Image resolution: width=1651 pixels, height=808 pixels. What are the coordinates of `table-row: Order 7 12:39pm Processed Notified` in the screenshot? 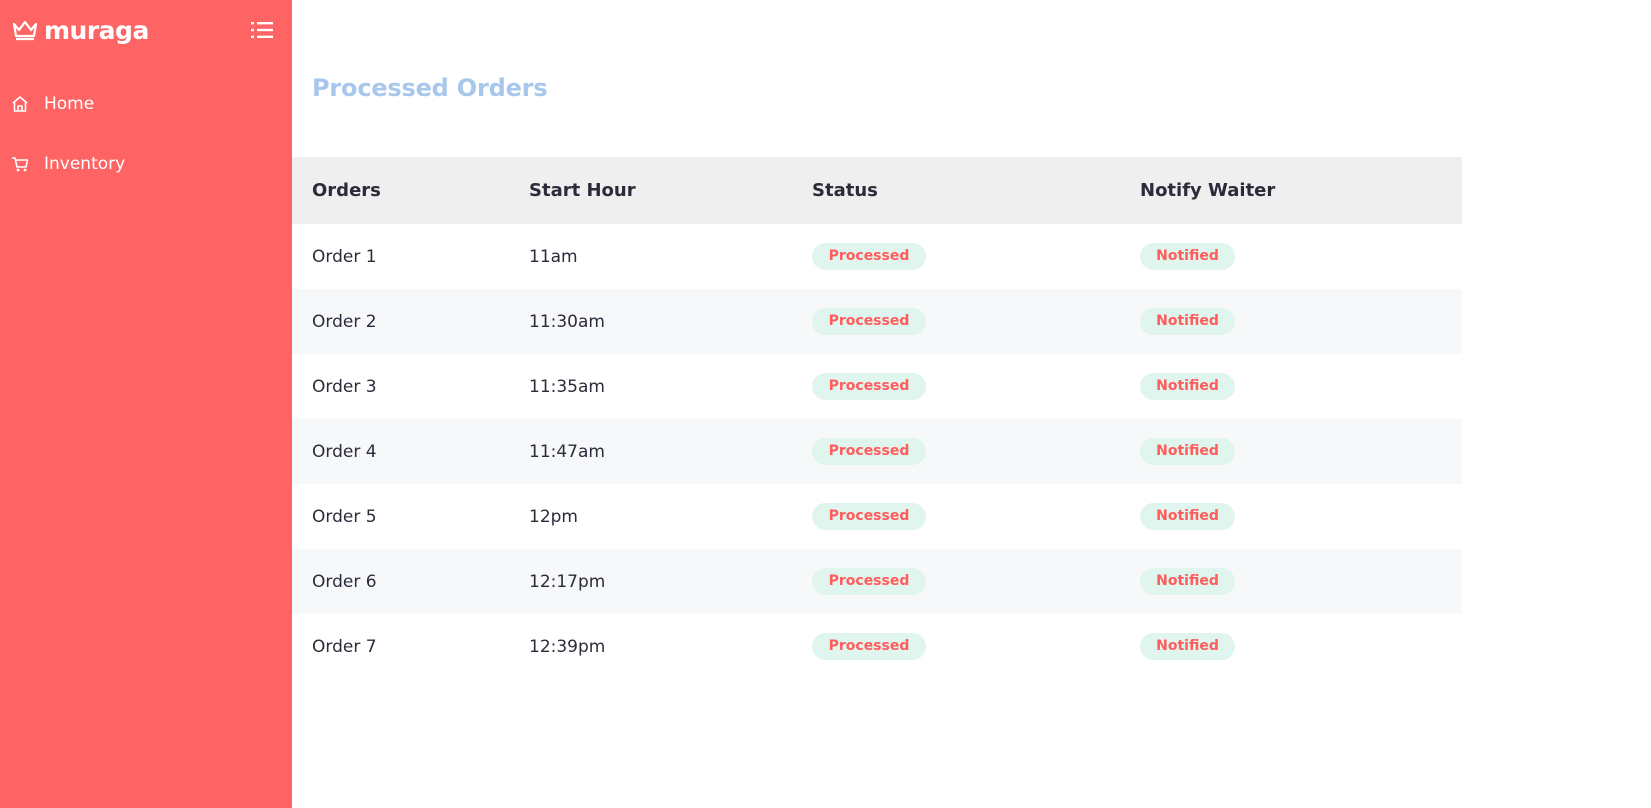 It's located at (877, 646).